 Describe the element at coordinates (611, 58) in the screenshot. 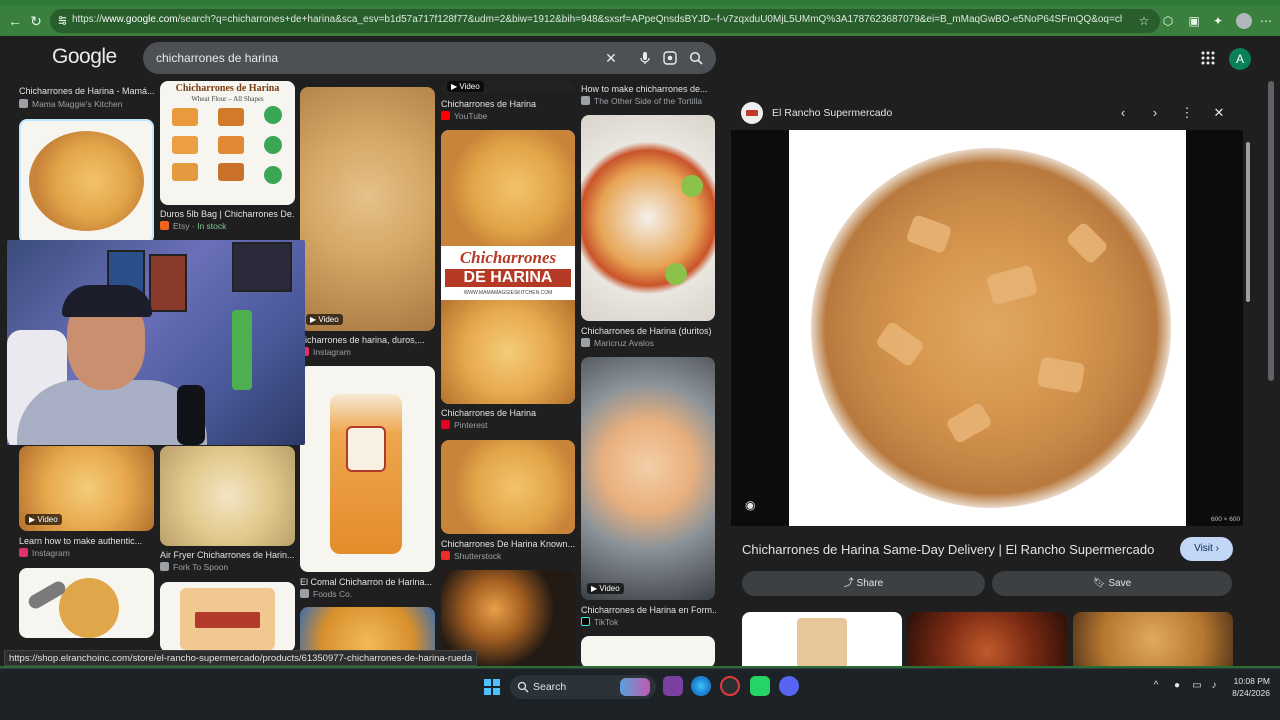

I see `clear-icon: ✕` at that location.